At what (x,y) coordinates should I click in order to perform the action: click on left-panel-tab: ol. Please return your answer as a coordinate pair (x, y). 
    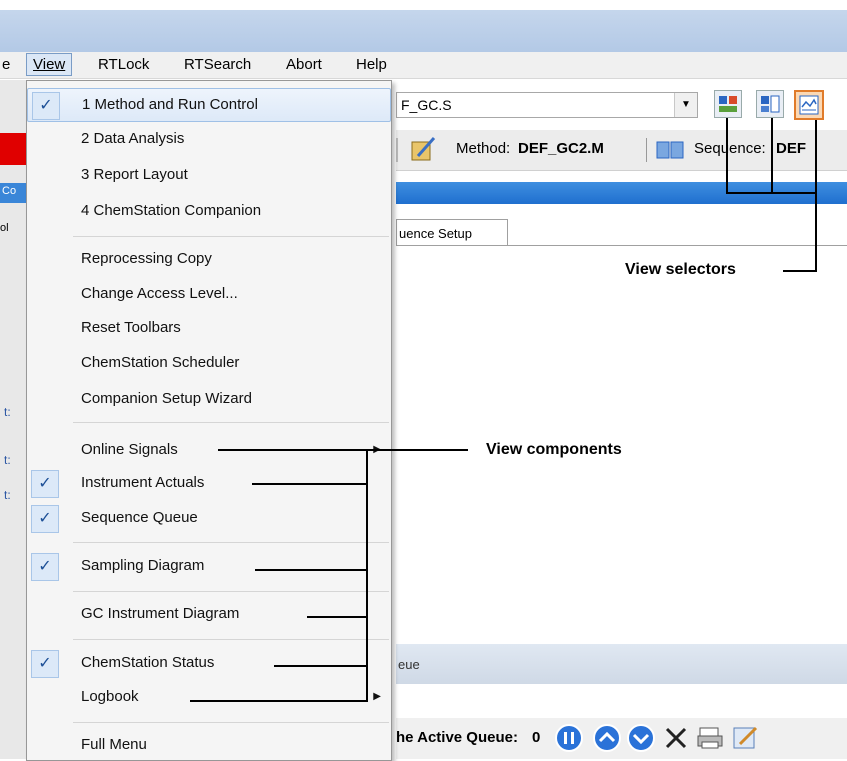
    Looking at the image, I should click on (4, 228).